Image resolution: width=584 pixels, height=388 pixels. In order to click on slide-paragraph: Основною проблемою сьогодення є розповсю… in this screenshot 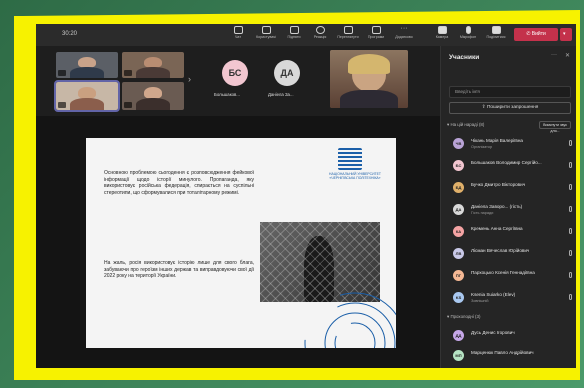, I will do `click(179, 183)`.